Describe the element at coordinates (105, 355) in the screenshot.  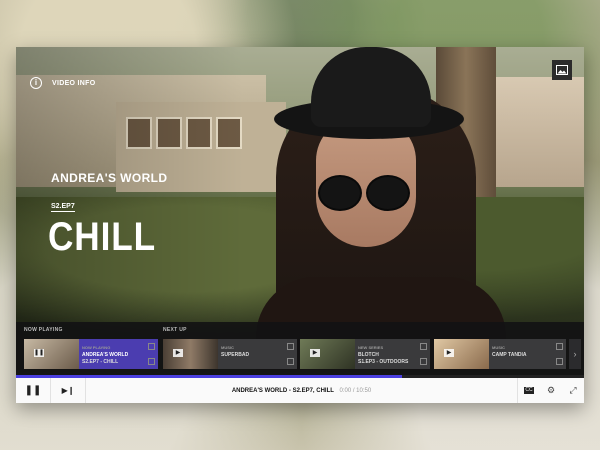
I see `card-title: ANDREA'S WORLD` at that location.